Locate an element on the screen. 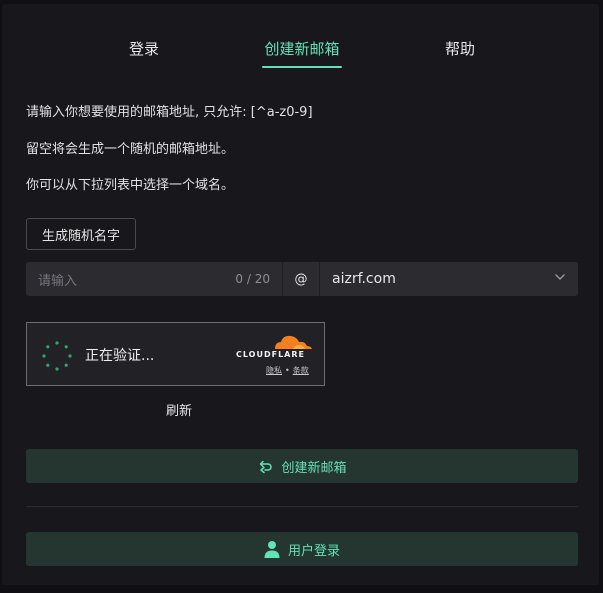 The width and height of the screenshot is (603, 593). privacy-link: 隐私 is located at coordinates (274, 370).